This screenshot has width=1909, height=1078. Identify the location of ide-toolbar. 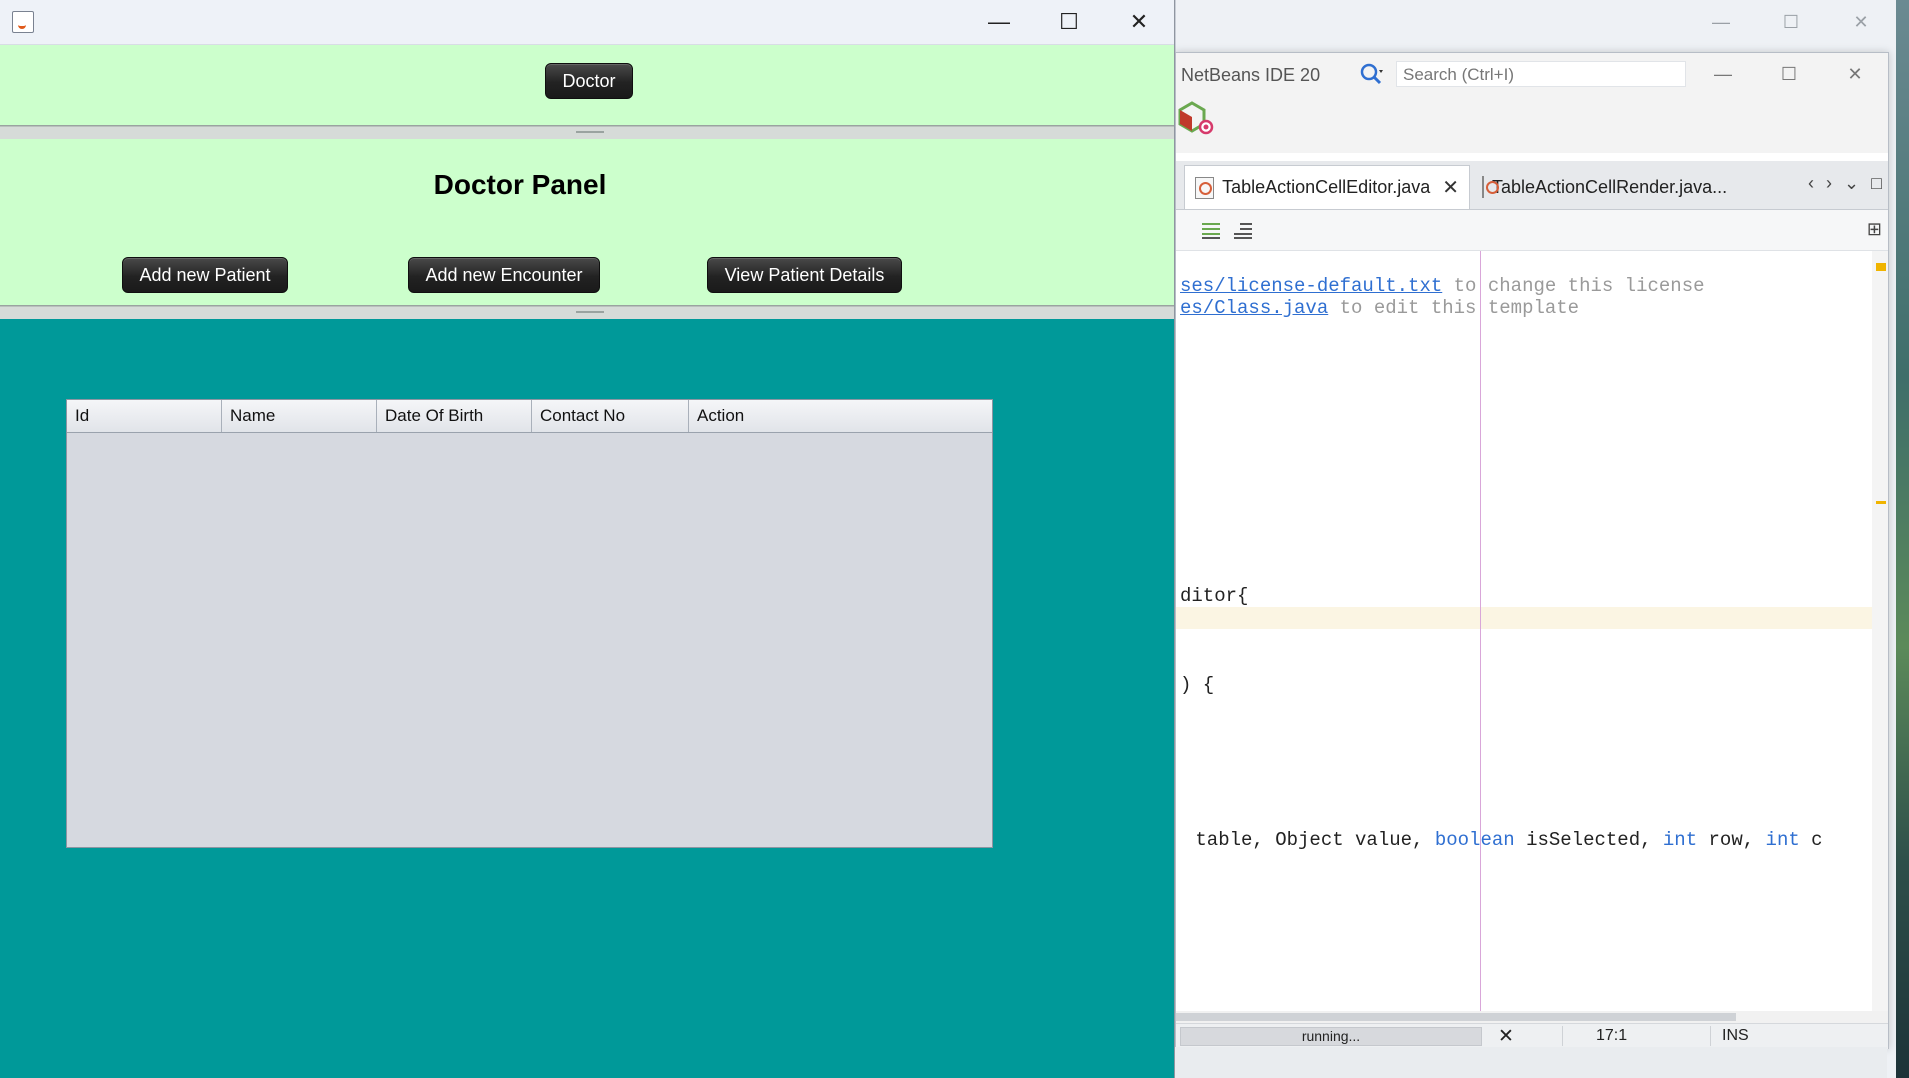
(1532, 124).